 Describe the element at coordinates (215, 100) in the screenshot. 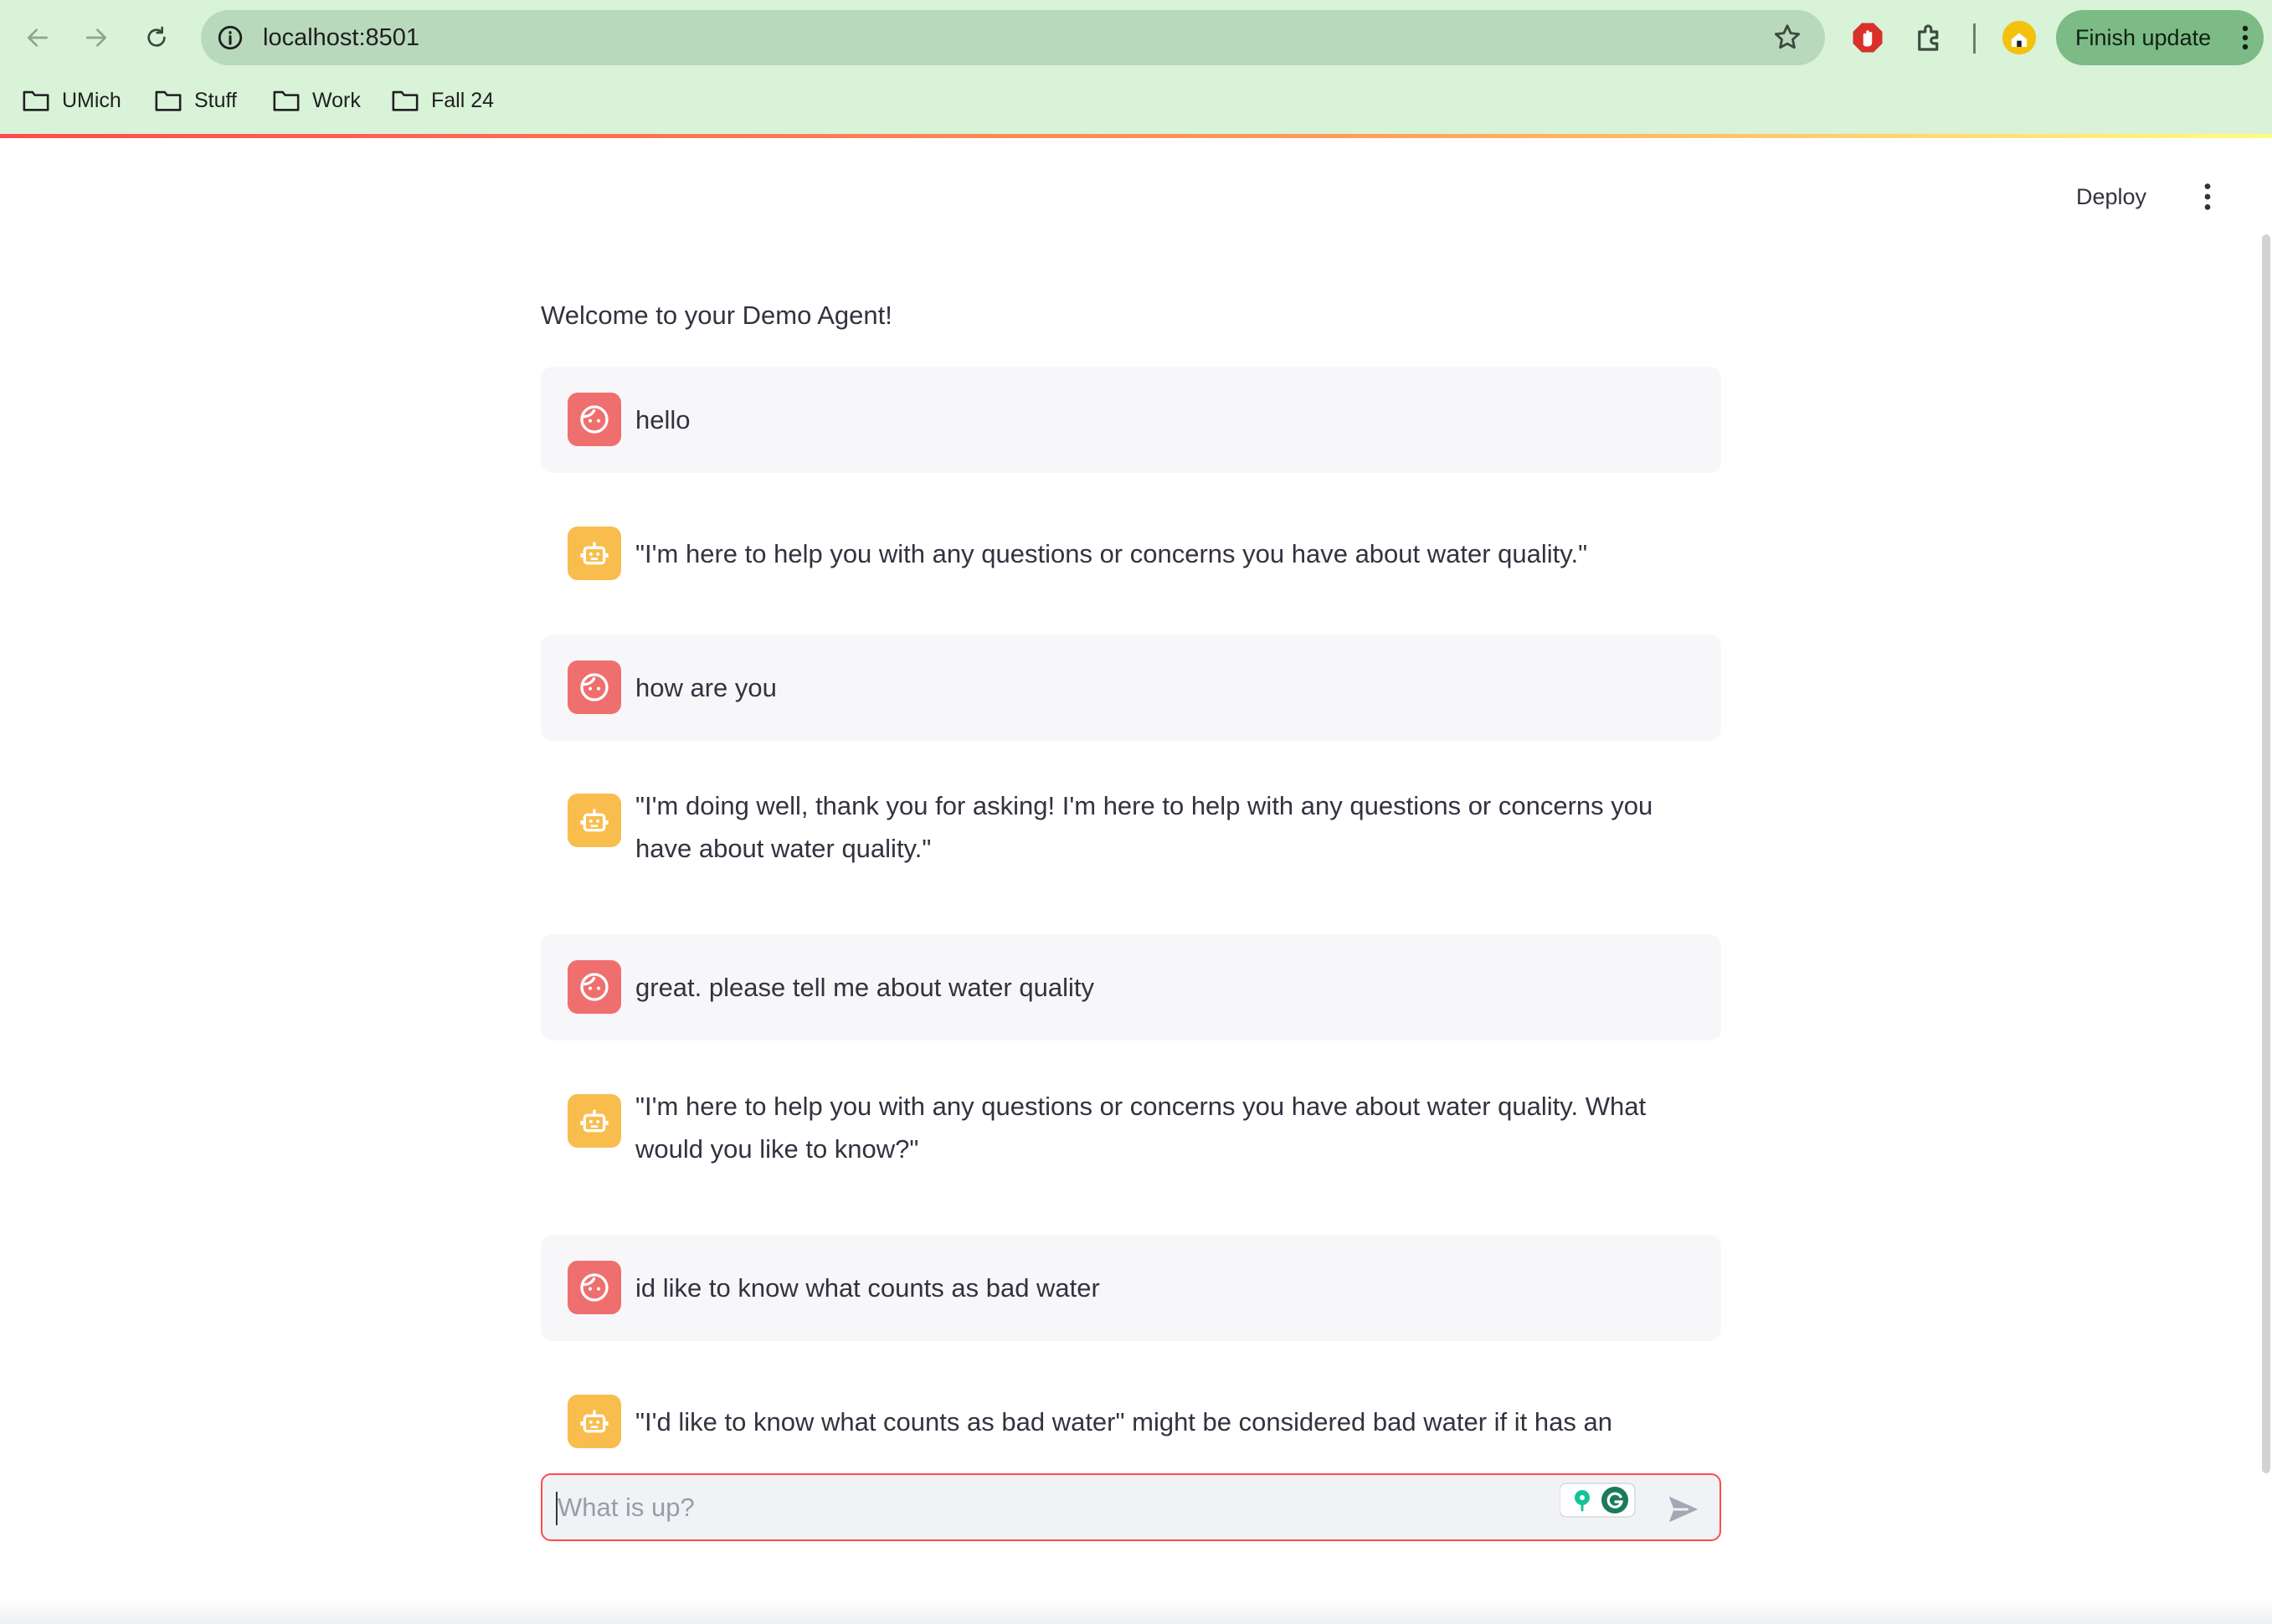

I see `bookmark-label: Stuff` at that location.